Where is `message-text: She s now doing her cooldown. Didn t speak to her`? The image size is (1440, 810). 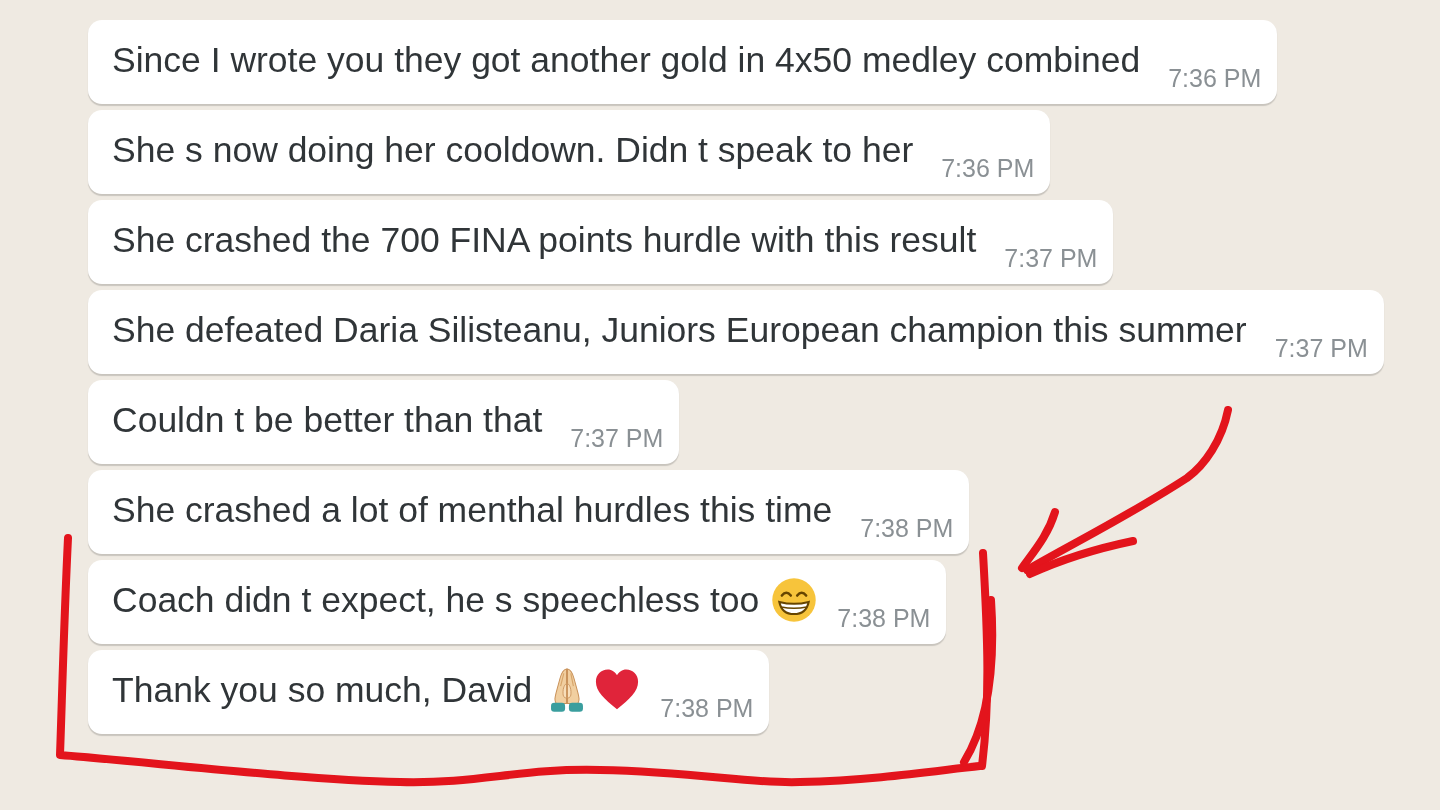 message-text: She s now doing her cooldown. Didn t speak to her is located at coordinates (513, 150).